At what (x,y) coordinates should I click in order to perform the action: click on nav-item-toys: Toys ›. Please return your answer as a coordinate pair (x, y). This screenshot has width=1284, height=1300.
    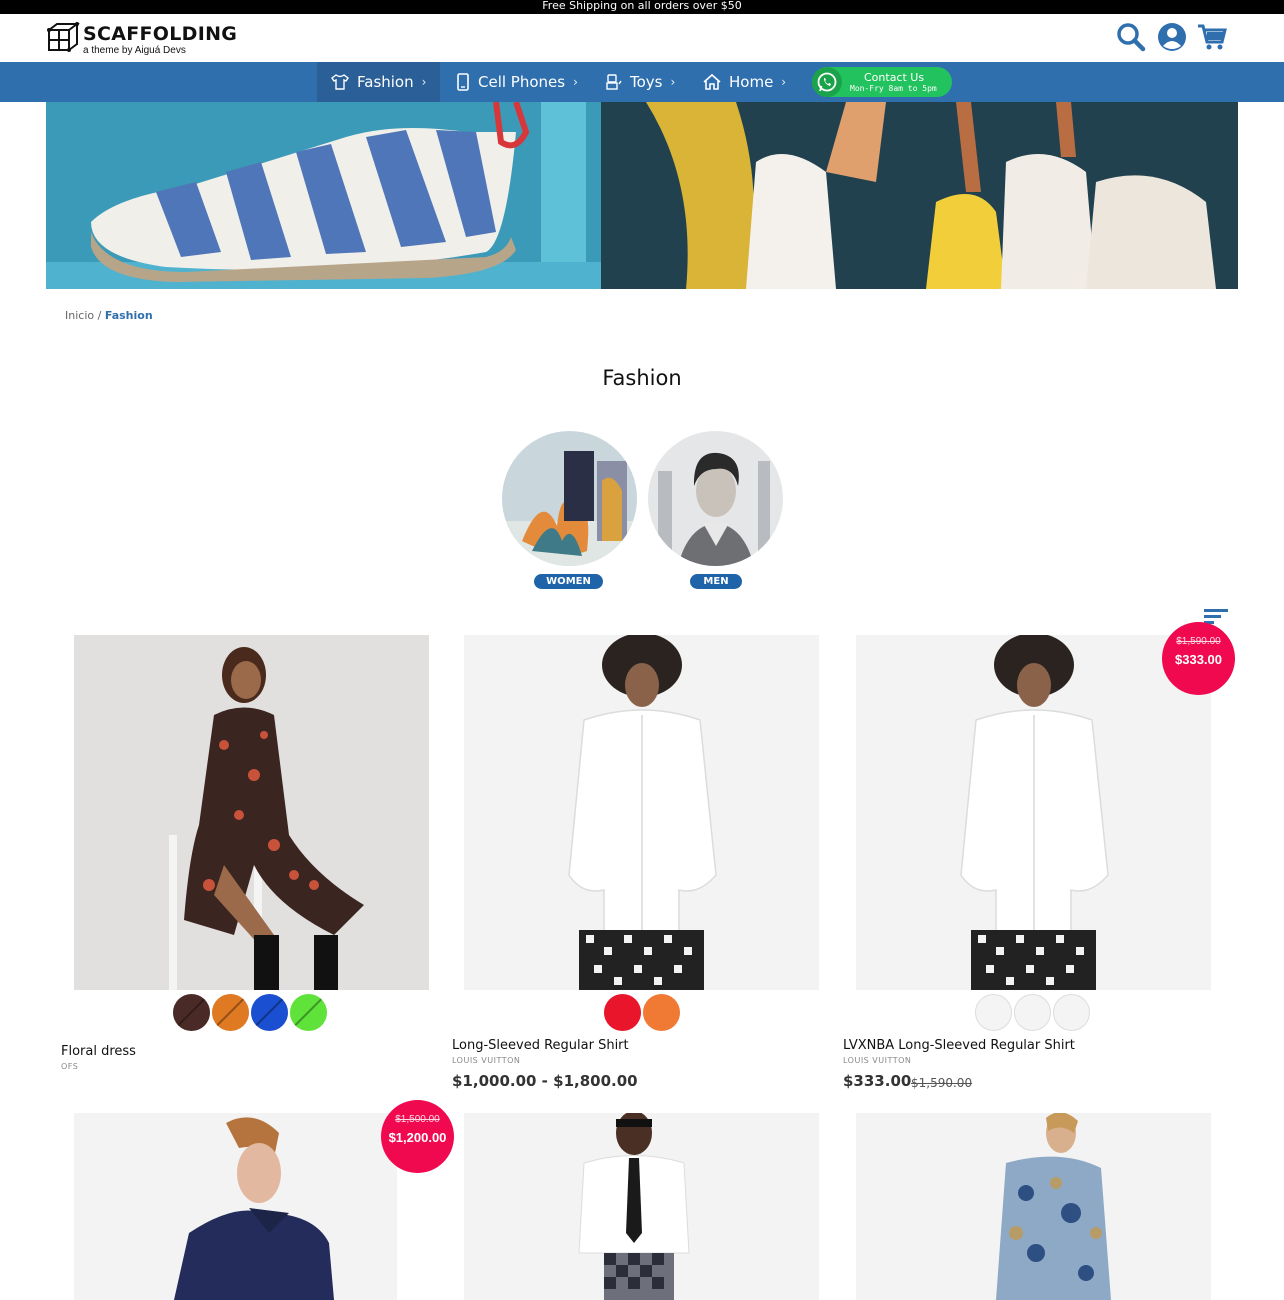
    Looking at the image, I should click on (639, 82).